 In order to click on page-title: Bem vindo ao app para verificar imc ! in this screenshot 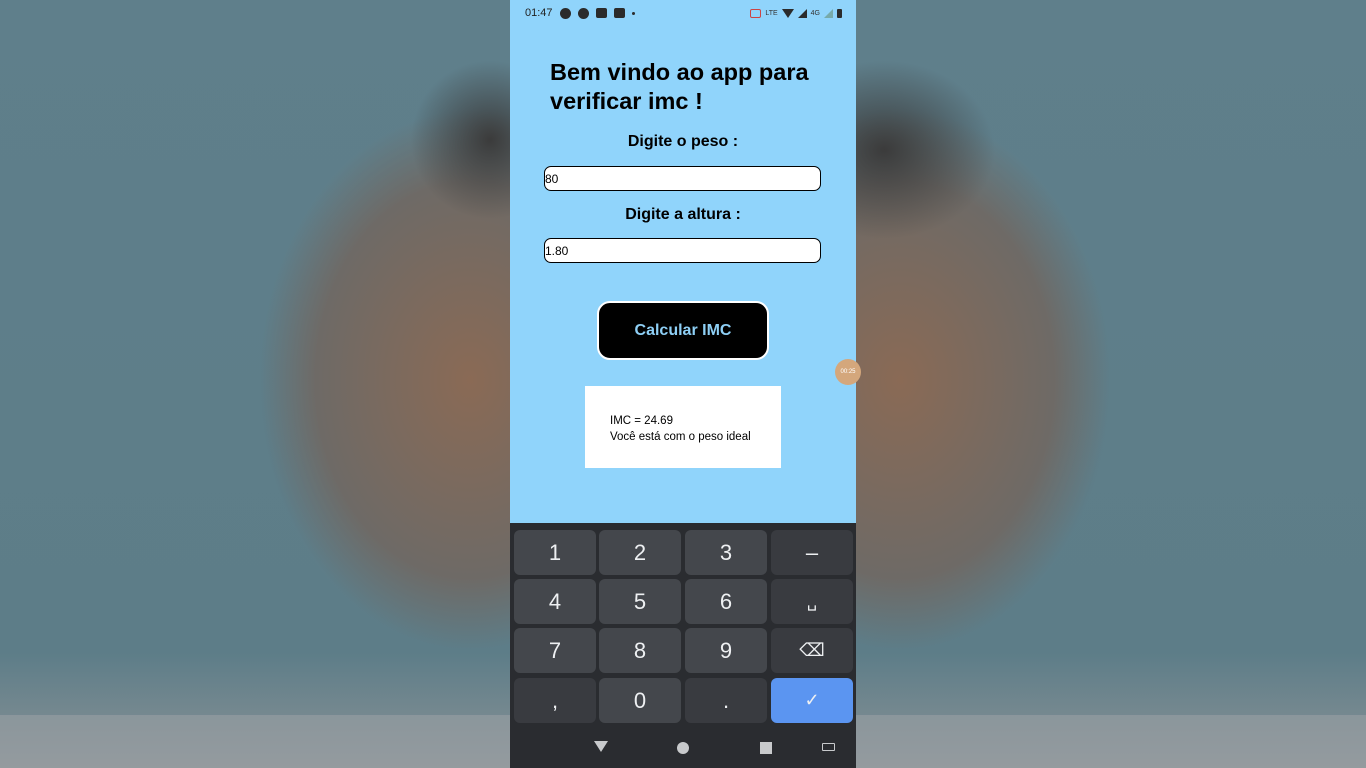, I will do `click(679, 86)`.